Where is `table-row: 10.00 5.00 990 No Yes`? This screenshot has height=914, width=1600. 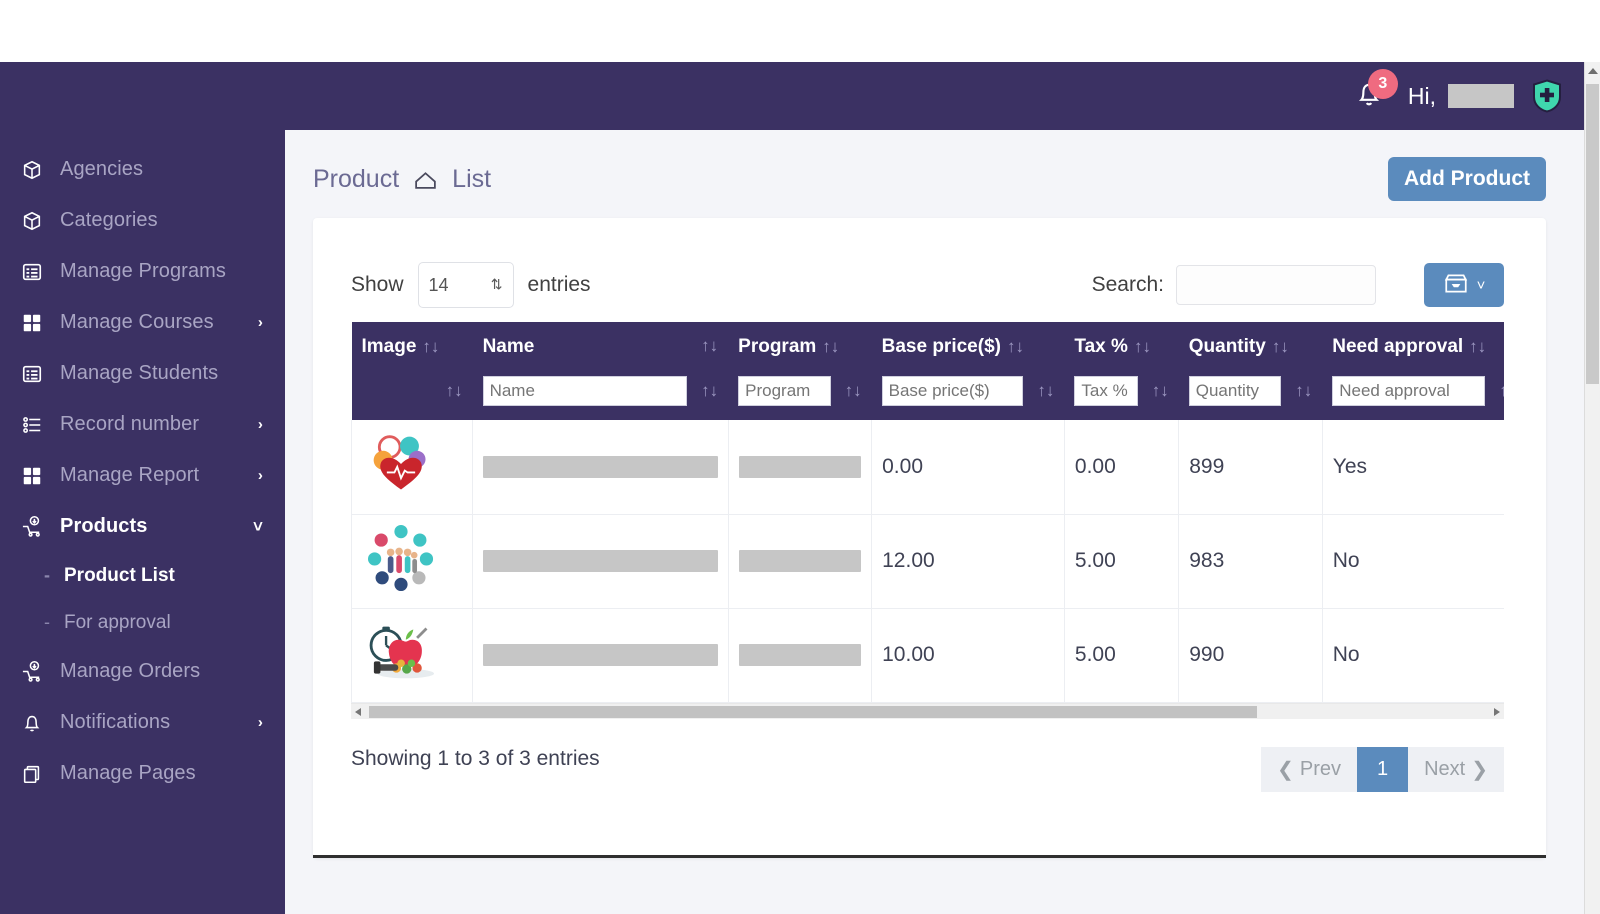
table-row: 10.00 5.00 990 No Yes is located at coordinates (927, 655).